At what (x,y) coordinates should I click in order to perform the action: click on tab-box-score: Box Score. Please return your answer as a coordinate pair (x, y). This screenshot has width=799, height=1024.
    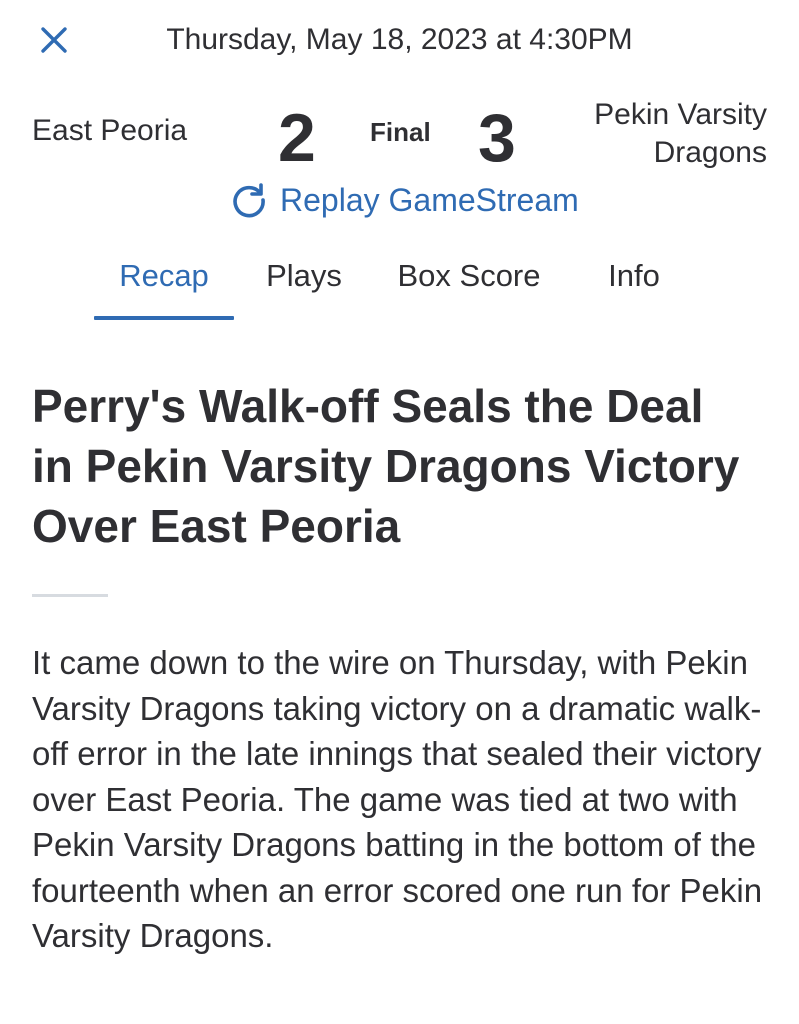
    Looking at the image, I should click on (469, 276).